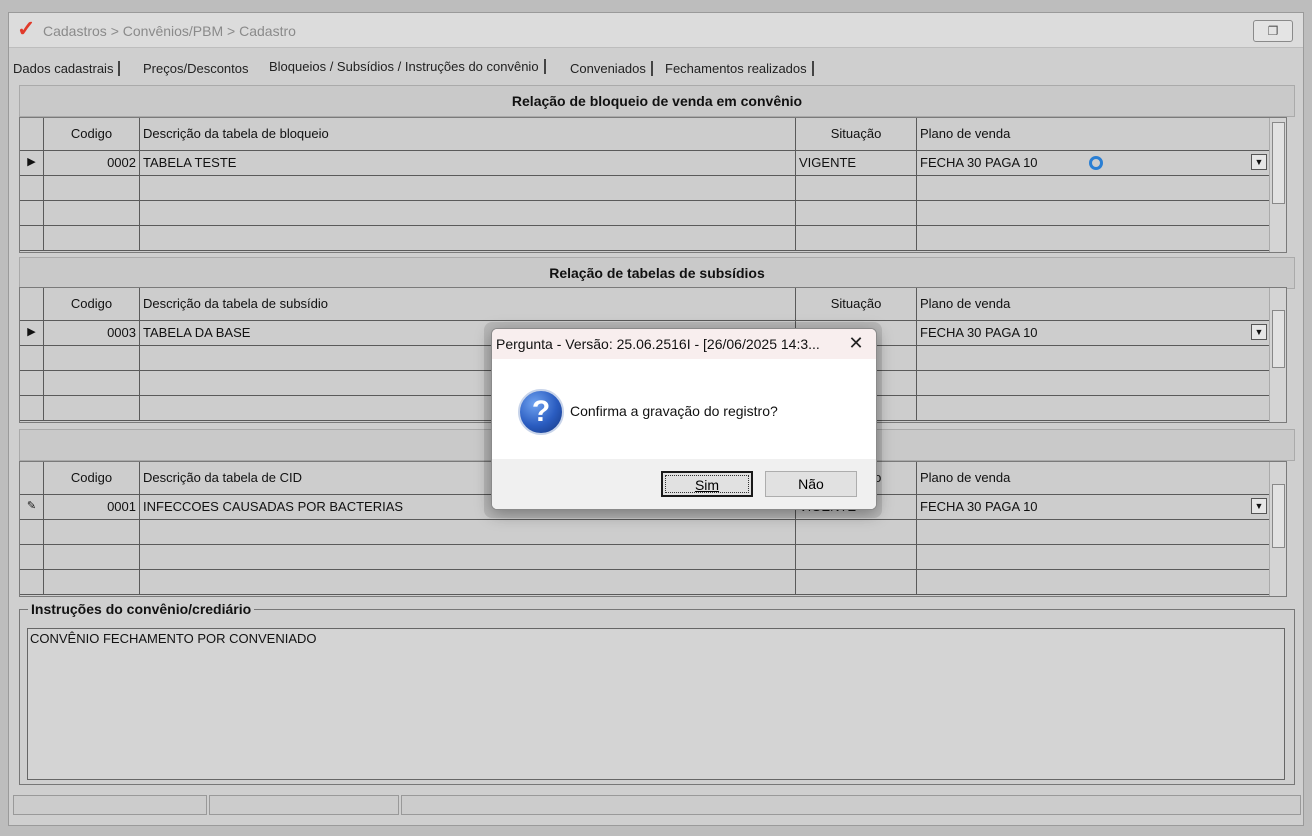 This screenshot has width=1312, height=836. Describe the element at coordinates (657, 101) in the screenshot. I see `bloqueio-section-title: Relação de bloqueio de venda em convênio` at that location.